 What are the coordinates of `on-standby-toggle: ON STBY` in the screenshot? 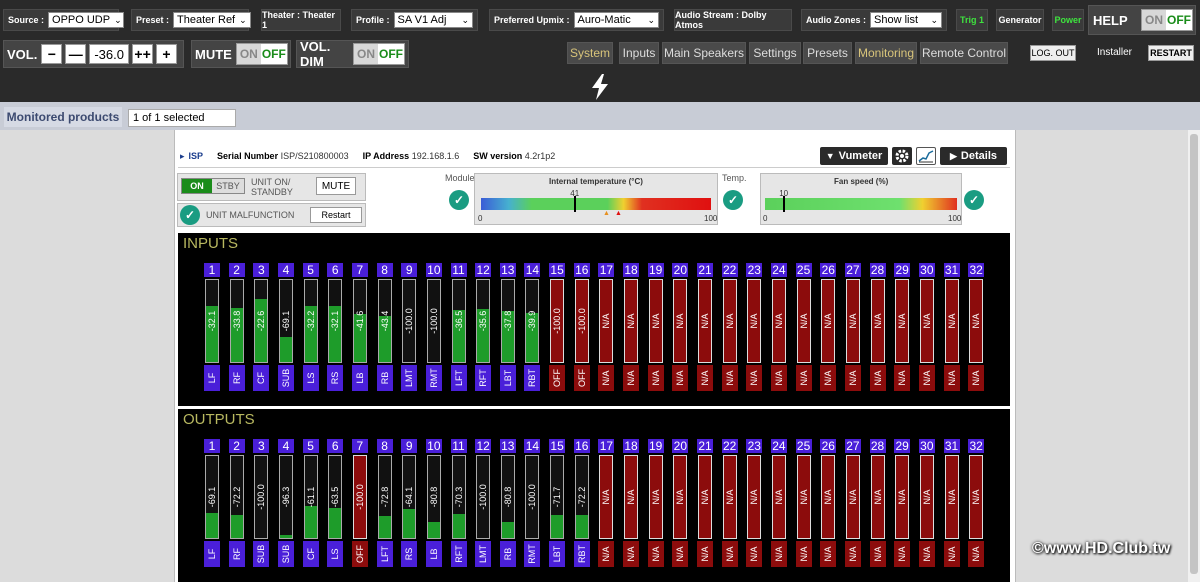 It's located at (213, 186).